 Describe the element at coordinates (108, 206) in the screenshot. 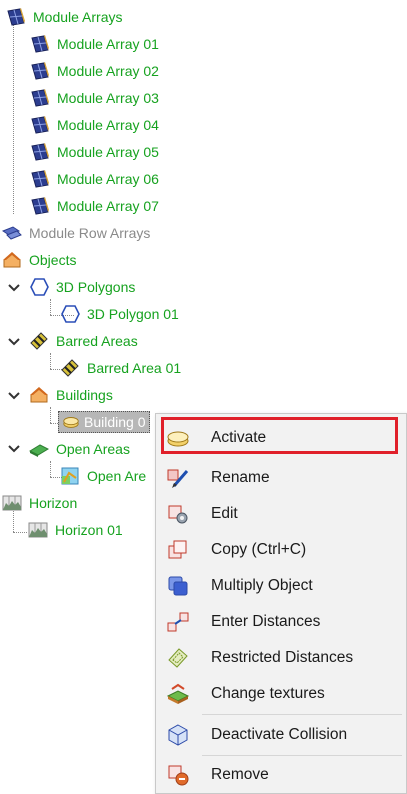

I see `tree-node-label: Module Array 07` at that location.